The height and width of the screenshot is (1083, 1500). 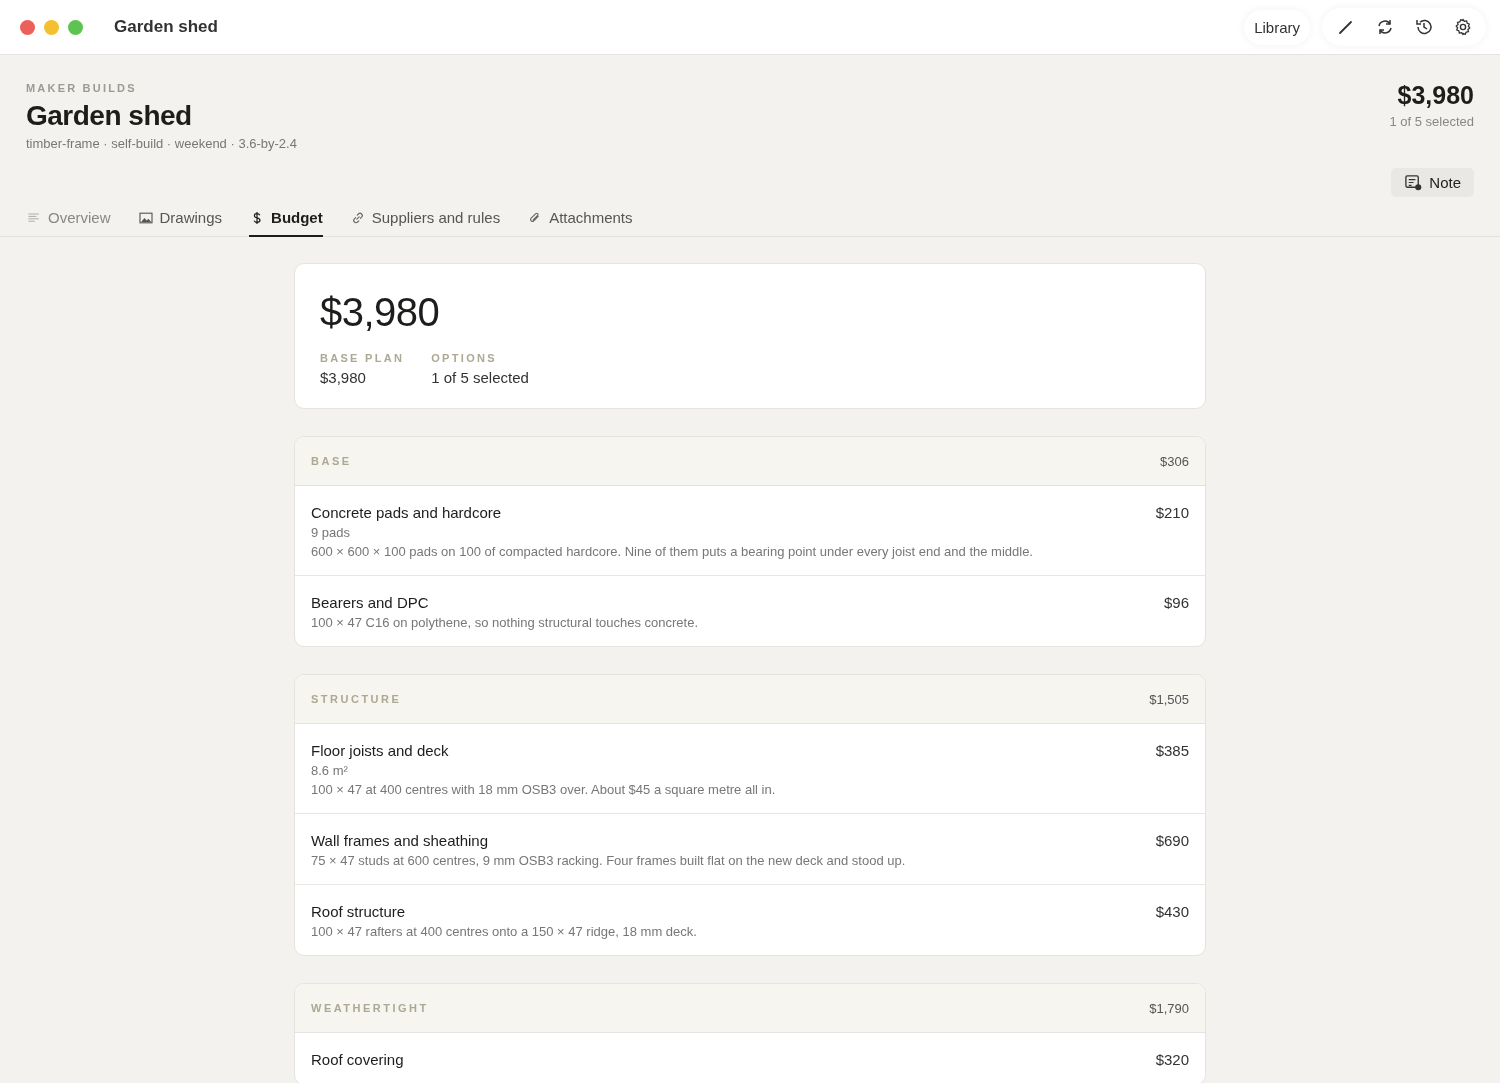 I want to click on item-price: $210, so click(x=1172, y=513).